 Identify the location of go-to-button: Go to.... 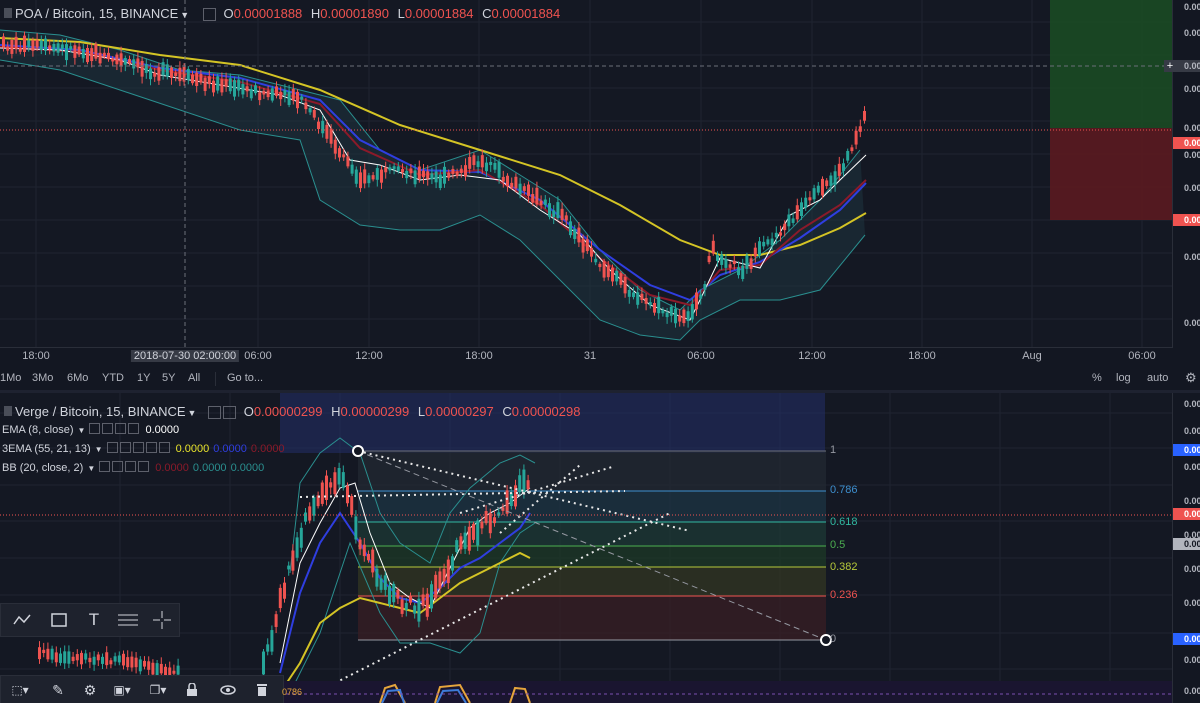
(245, 378).